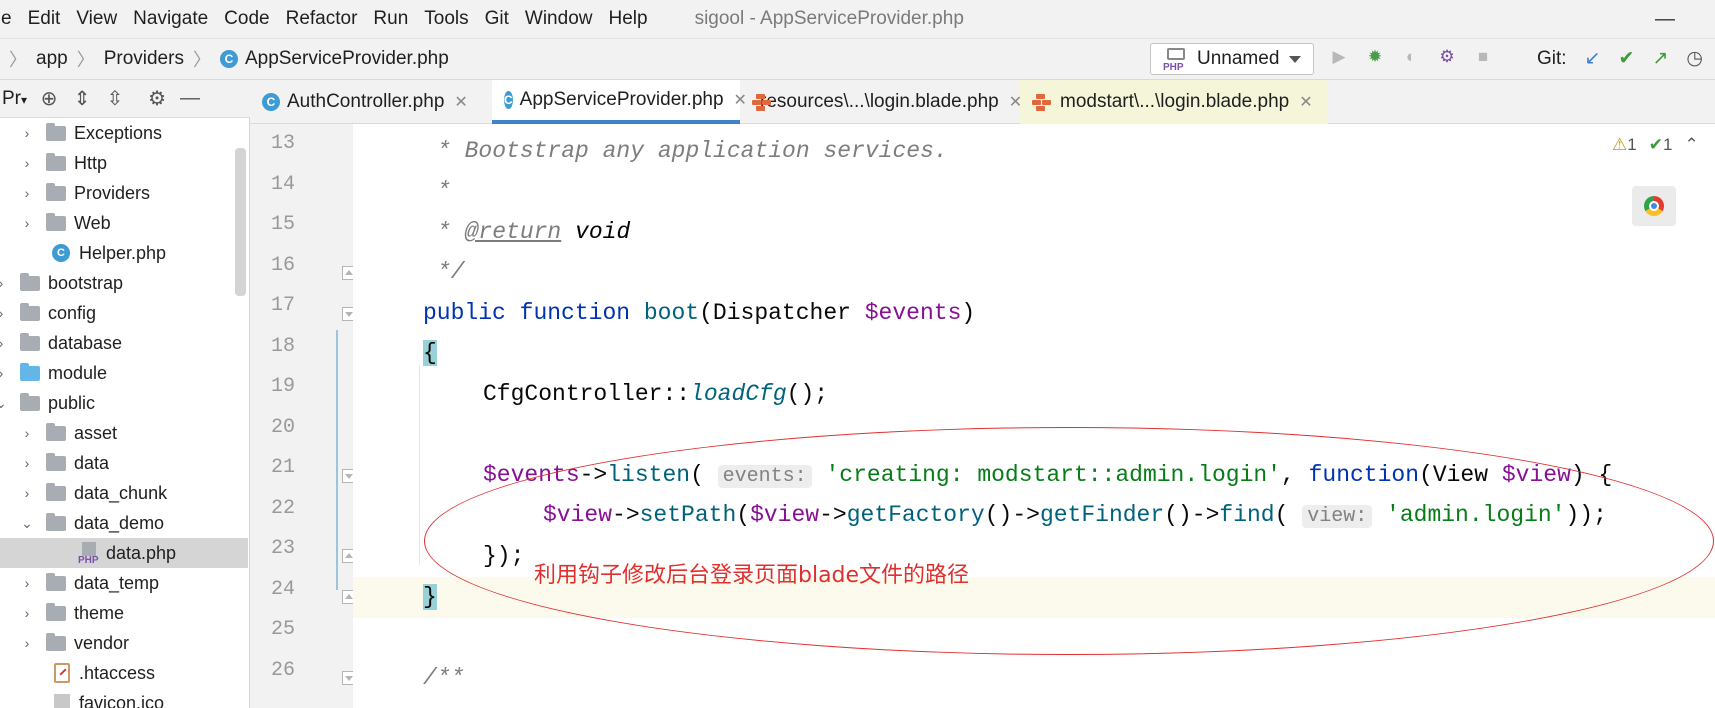  Describe the element at coordinates (1626, 58) in the screenshot. I see `git-commit-icon: ✔` at that location.